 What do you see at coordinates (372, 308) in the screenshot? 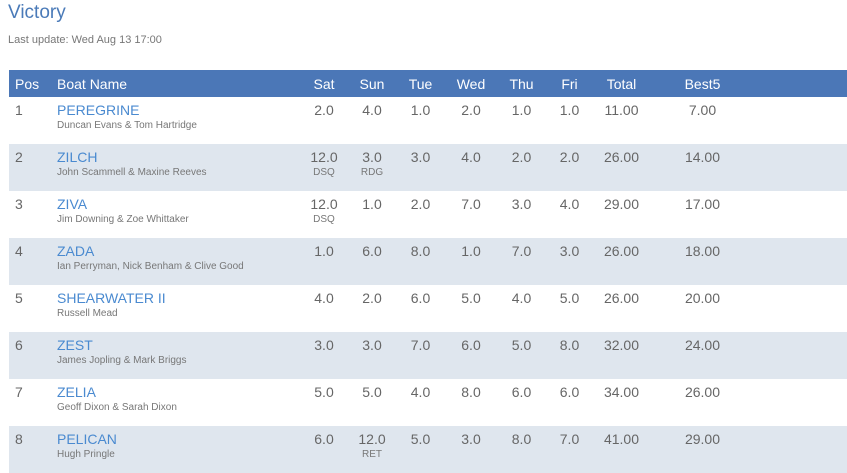
I see `score-cell-sun: 2.0` at bounding box center [372, 308].